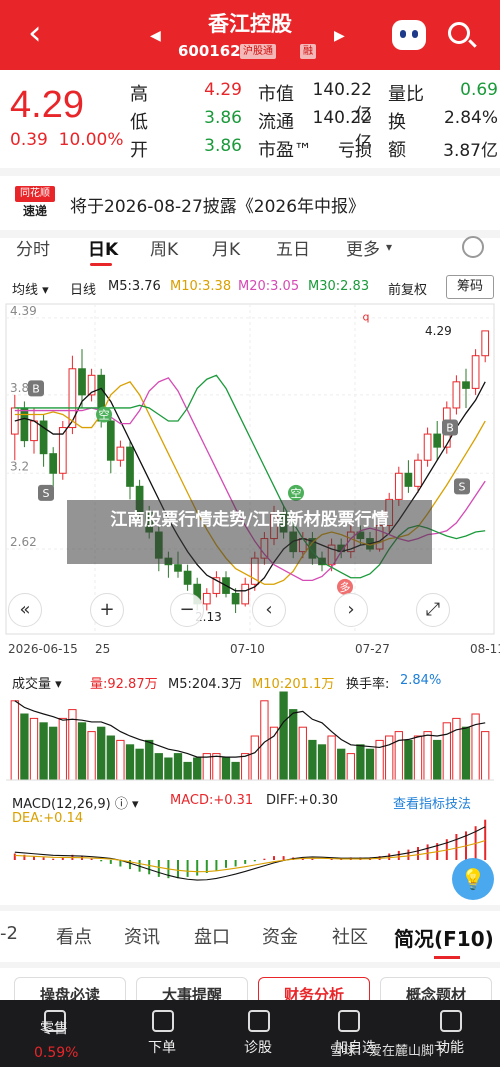  What do you see at coordinates (269, 610) in the screenshot?
I see `prev-icon: ‹` at bounding box center [269, 610].